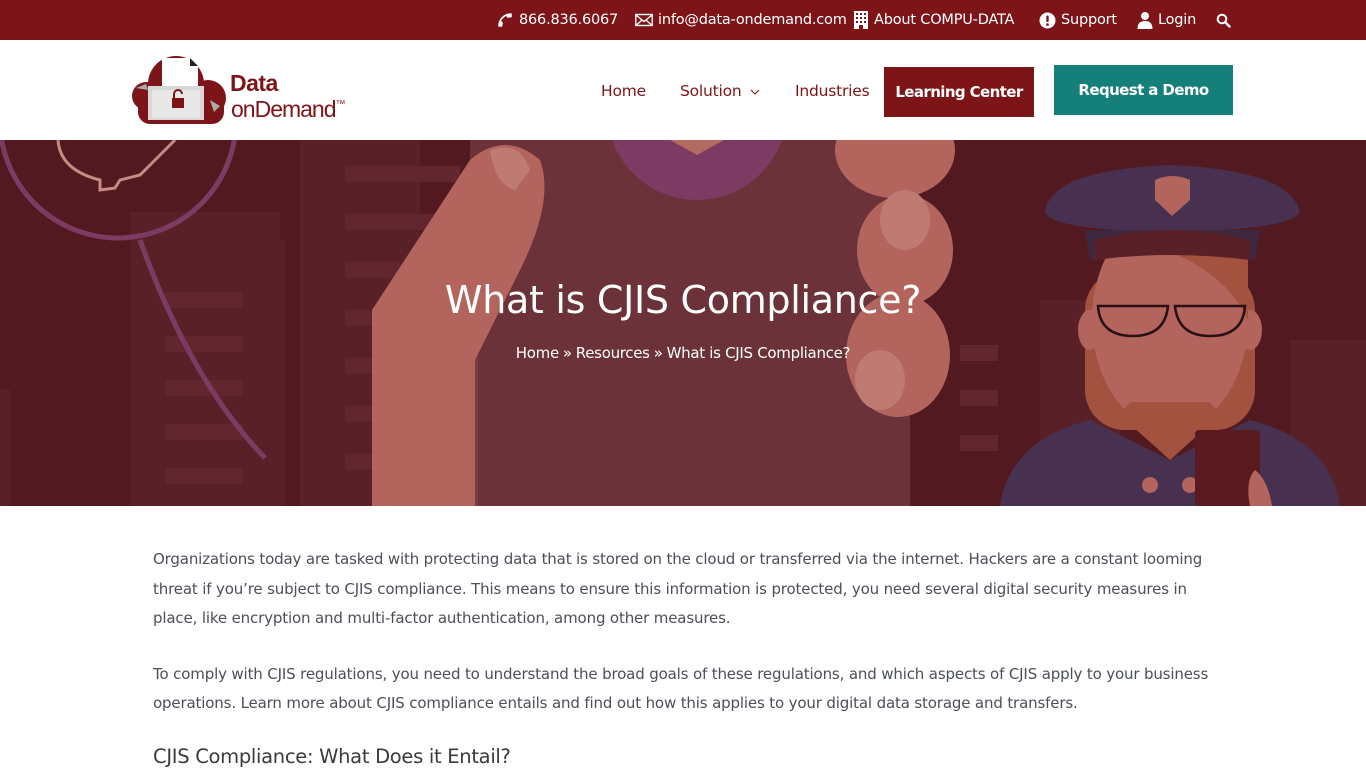 This screenshot has height=768, width=1366. I want to click on email-link: info@data-ondemand.com, so click(741, 20).